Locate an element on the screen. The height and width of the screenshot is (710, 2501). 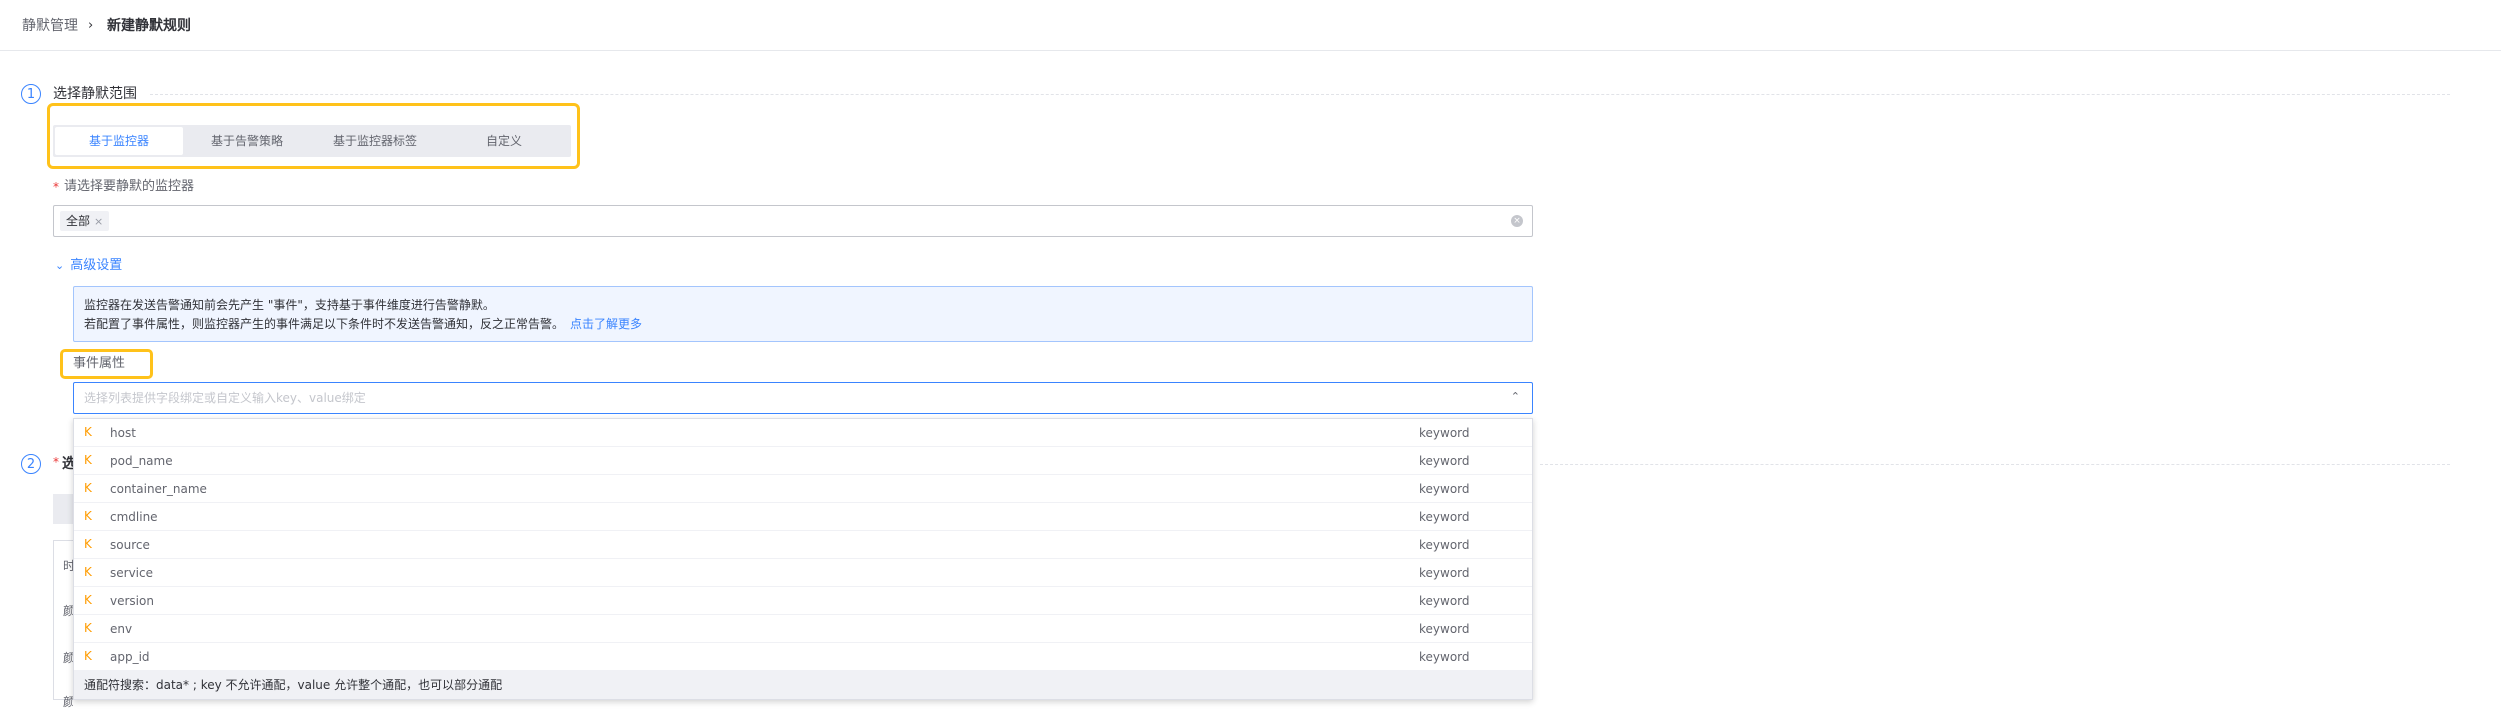
learn-more-link: 点击了解更多 is located at coordinates (606, 324).